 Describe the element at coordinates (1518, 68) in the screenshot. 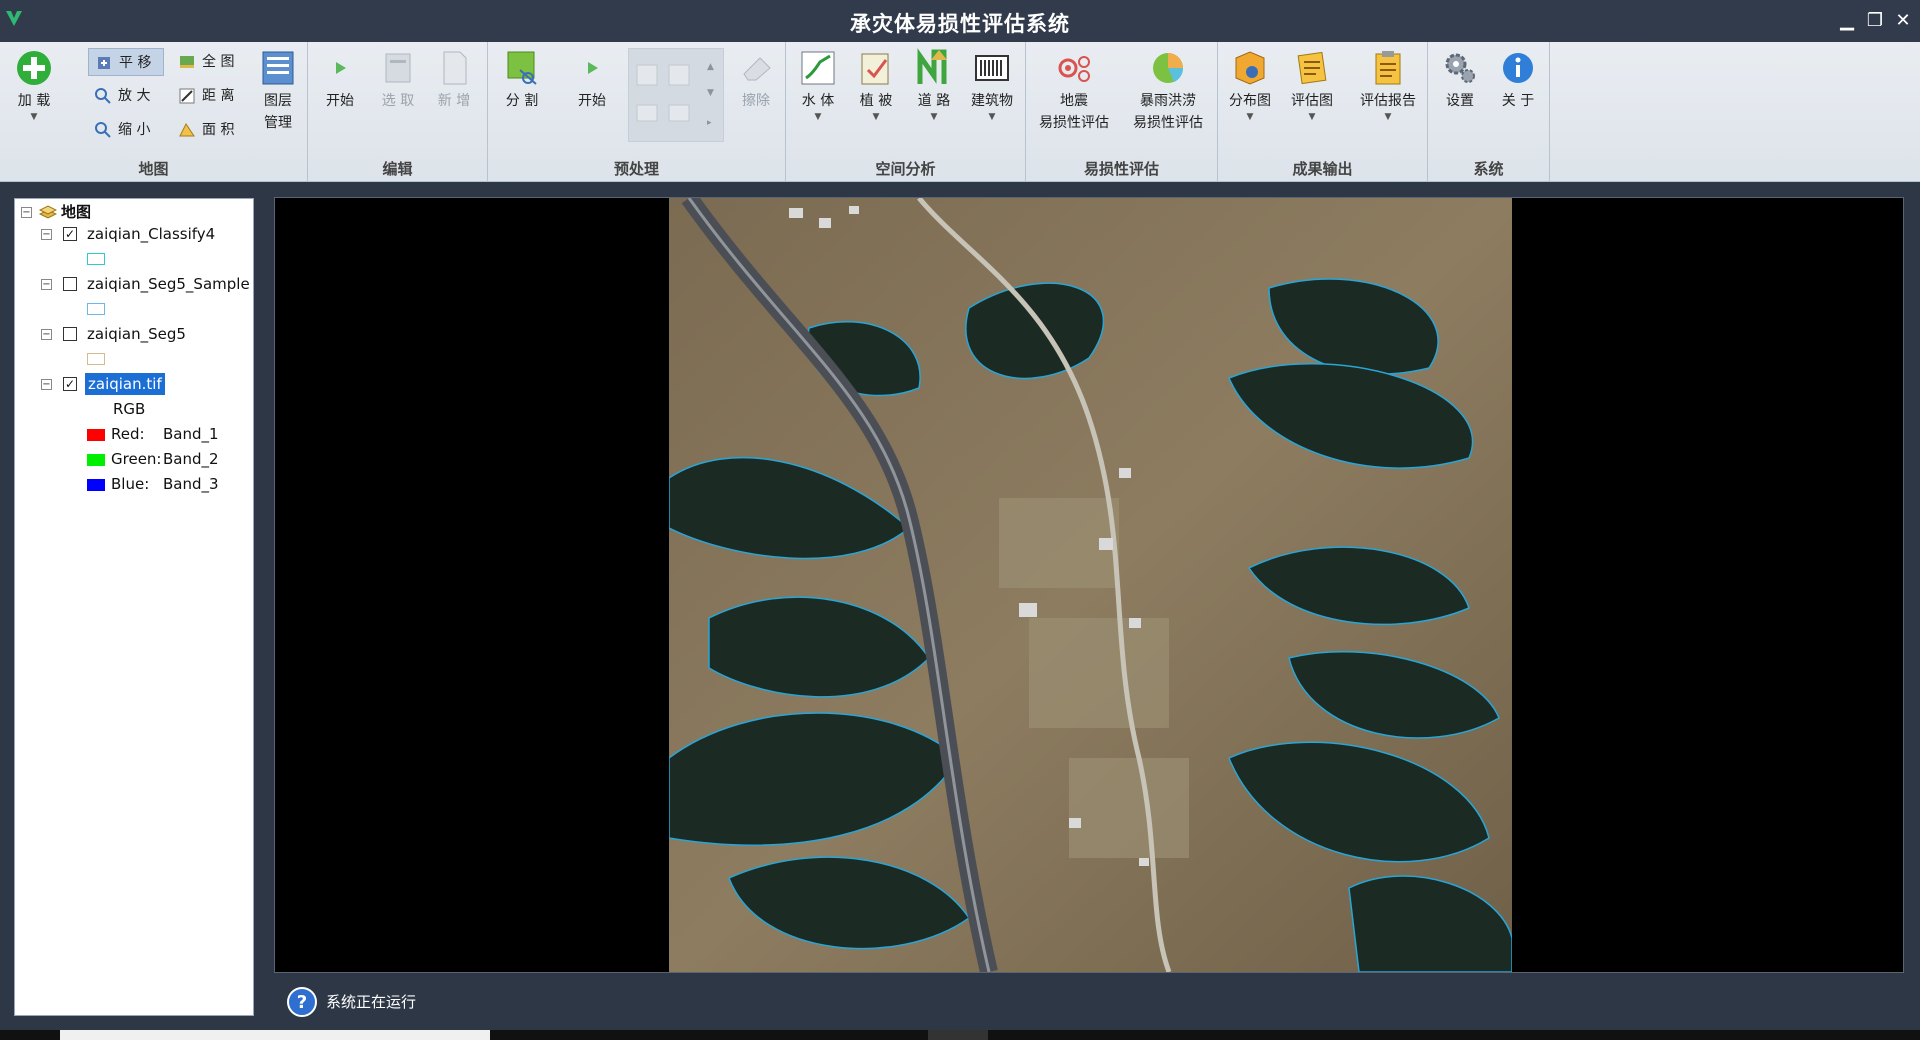

I see `info-icon` at that location.